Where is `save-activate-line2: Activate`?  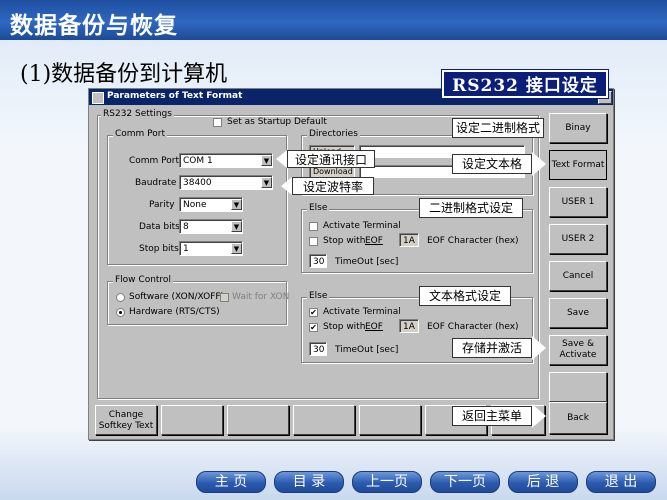 save-activate-line2: Activate is located at coordinates (578, 355).